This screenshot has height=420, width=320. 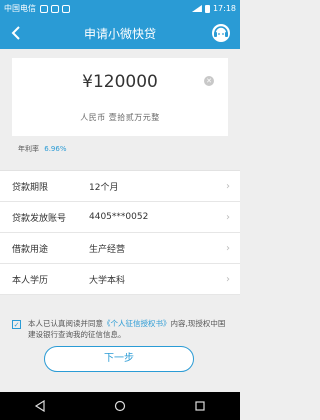 I want to click on form-row-label: 贷款期限, so click(x=30, y=187).